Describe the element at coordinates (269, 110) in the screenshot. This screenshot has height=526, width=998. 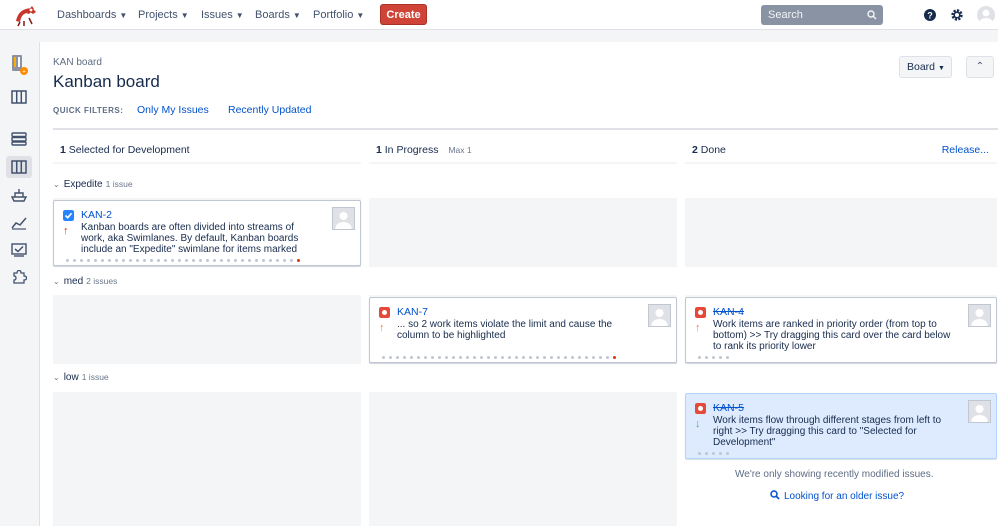
I see `filter-recently-updated: Recently Updated` at that location.